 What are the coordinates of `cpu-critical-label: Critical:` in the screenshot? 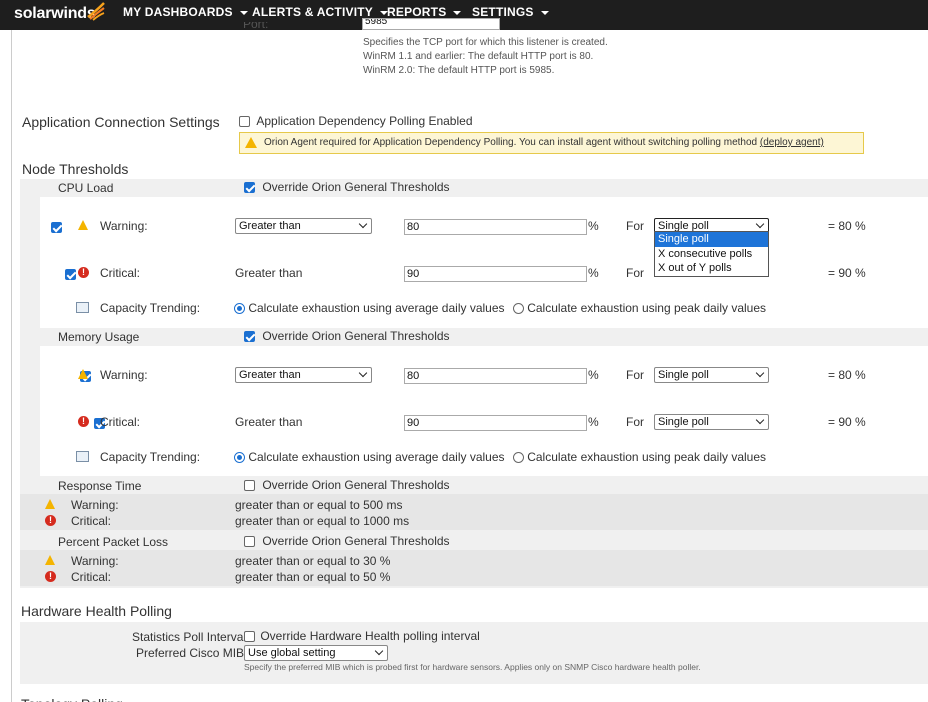 It's located at (120, 273).